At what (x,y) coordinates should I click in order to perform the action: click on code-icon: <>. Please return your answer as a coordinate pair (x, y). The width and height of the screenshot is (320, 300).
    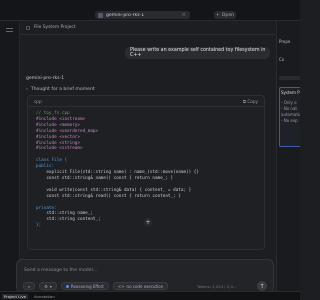
    Looking at the image, I should click on (121, 286).